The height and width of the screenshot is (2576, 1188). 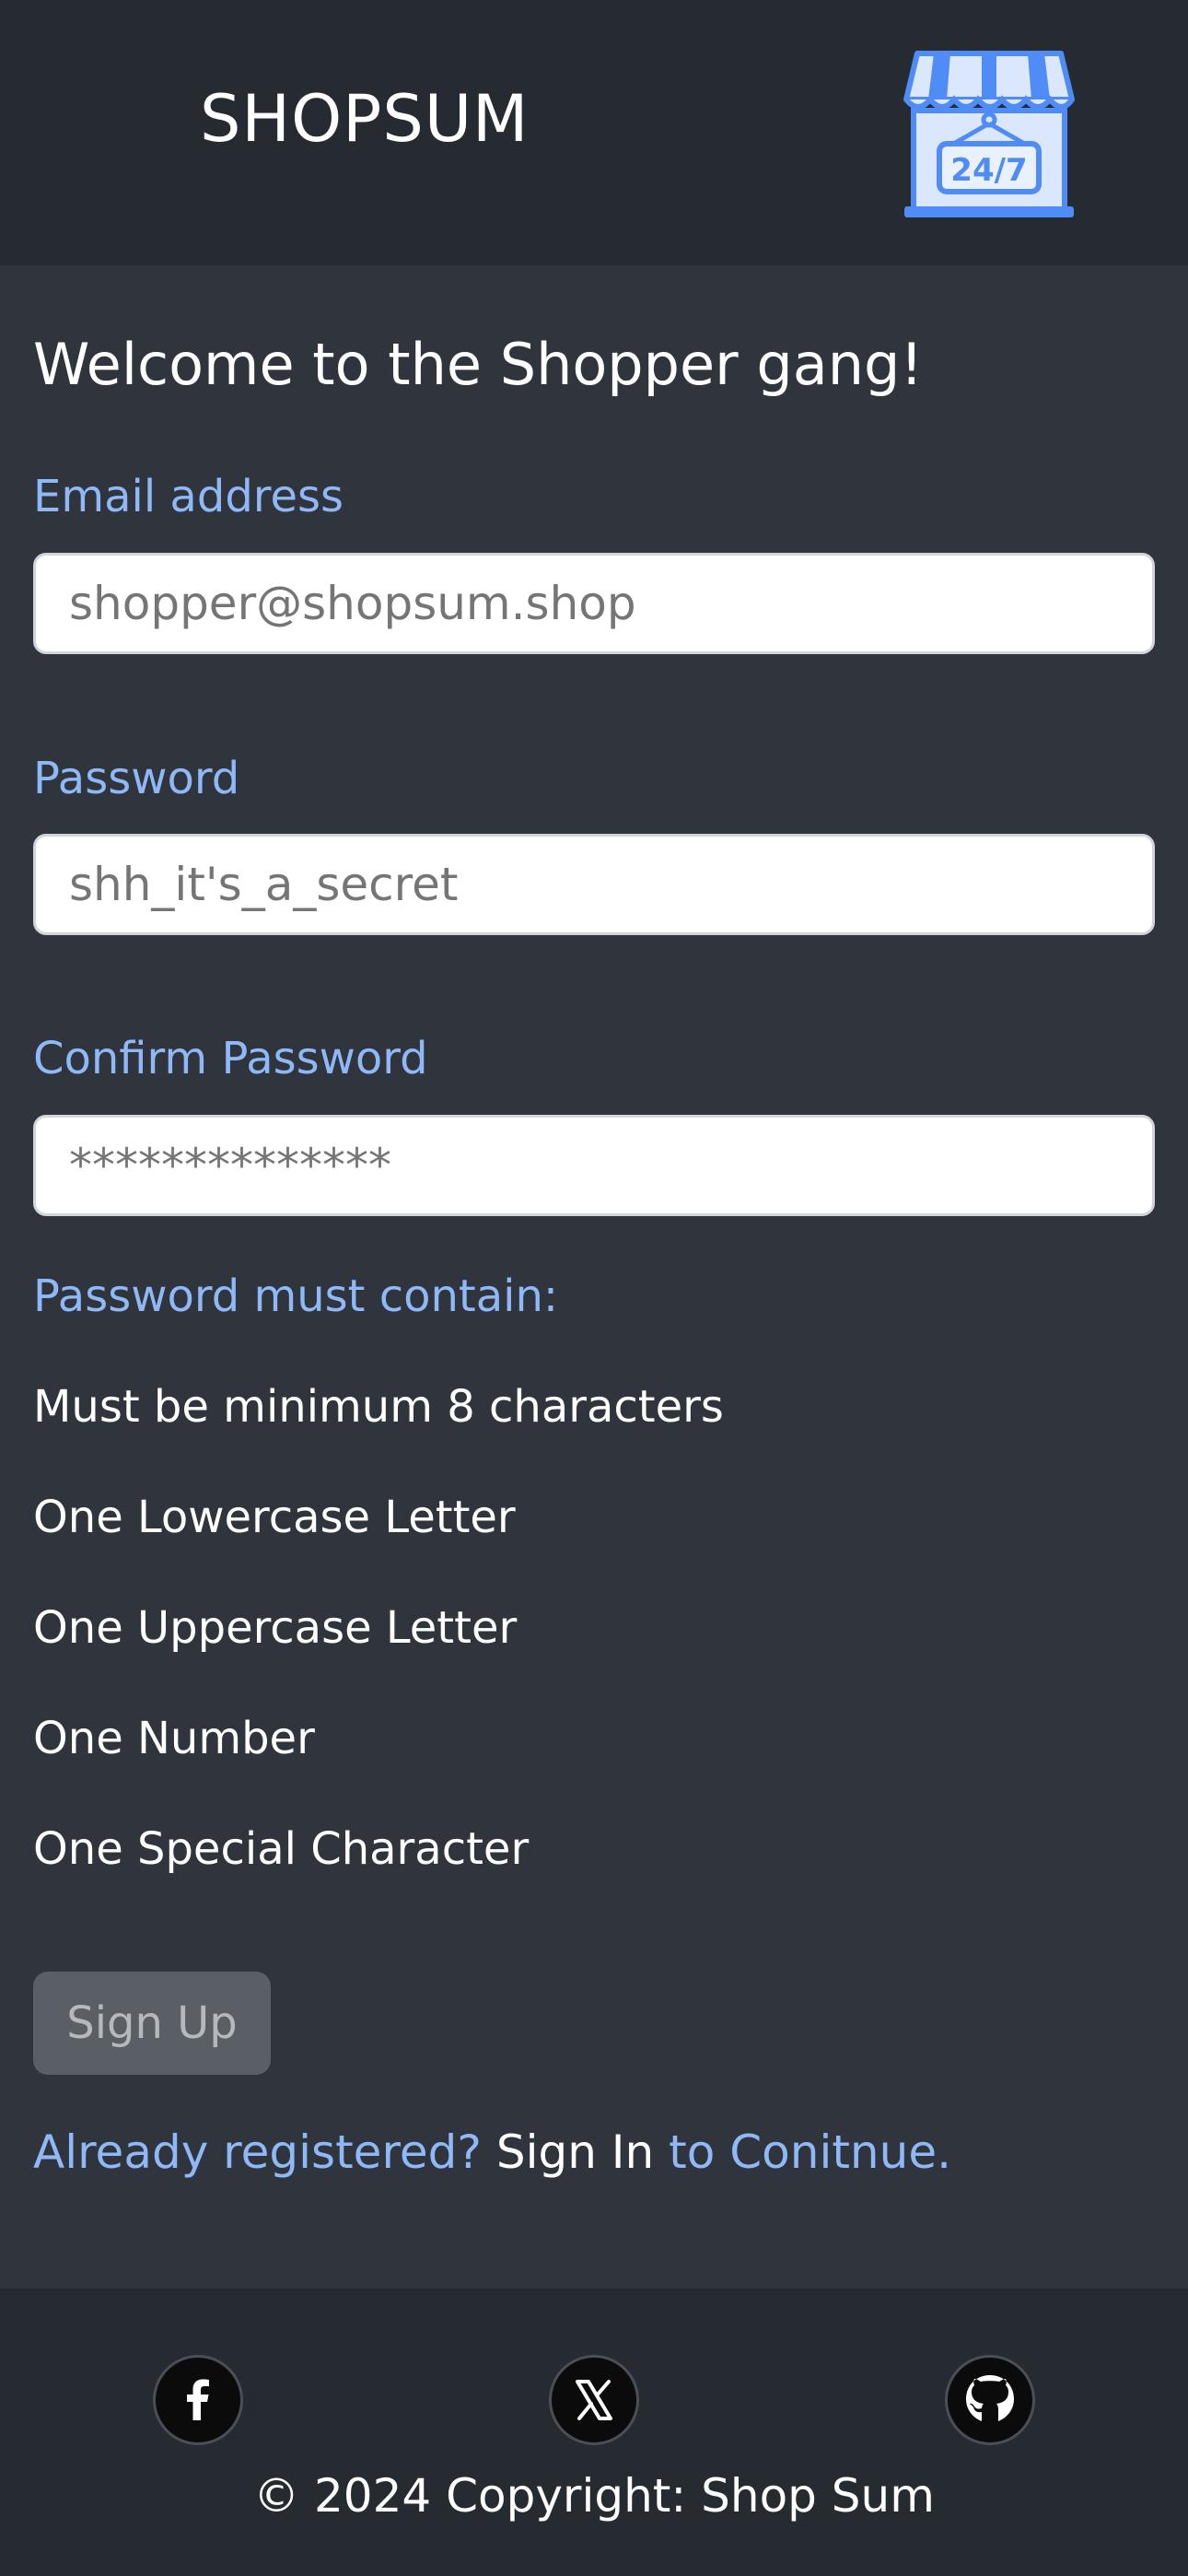 What do you see at coordinates (988, 170) in the screenshot?
I see `store-sign-text: 24/7` at bounding box center [988, 170].